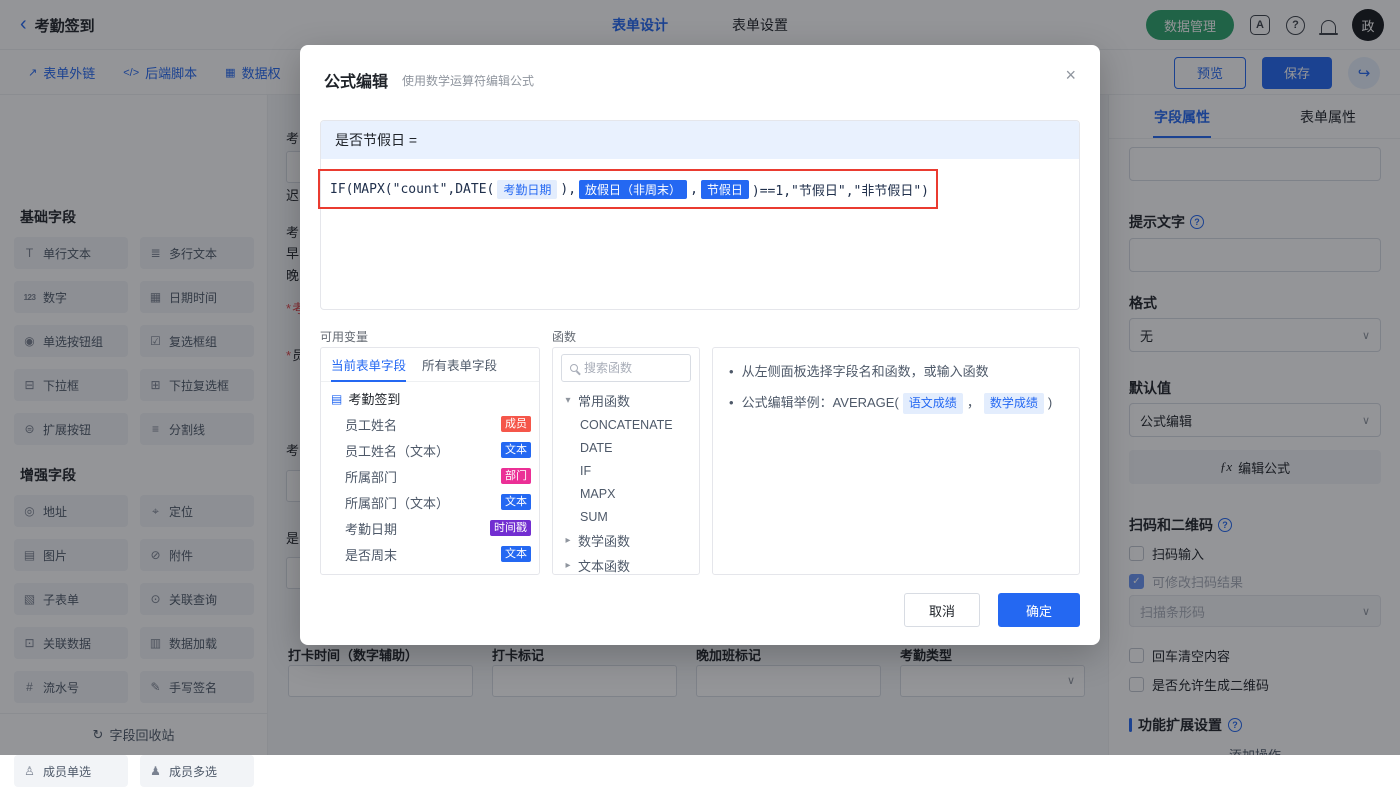  I want to click on variable-row: 是否周末 文本, so click(430, 554).